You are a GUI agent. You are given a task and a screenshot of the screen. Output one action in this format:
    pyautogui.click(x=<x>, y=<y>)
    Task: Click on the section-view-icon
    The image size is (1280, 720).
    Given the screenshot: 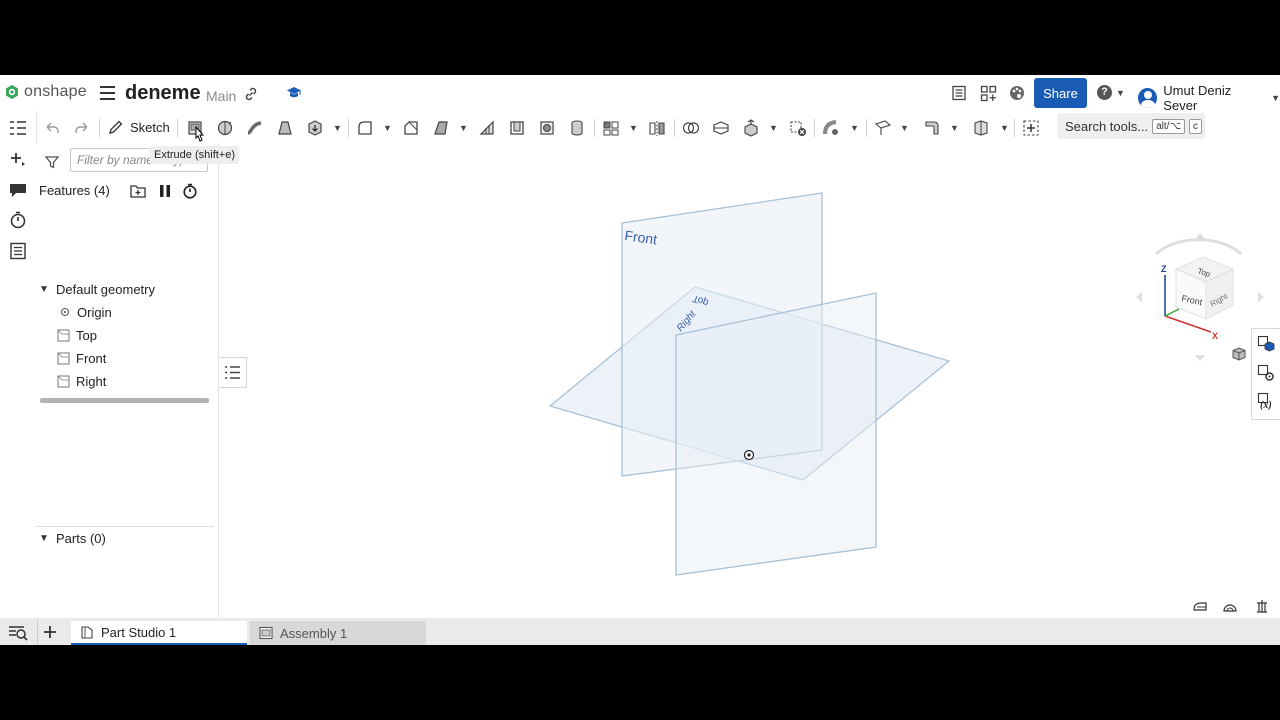 What is the action you would take?
    pyautogui.click(x=1262, y=606)
    